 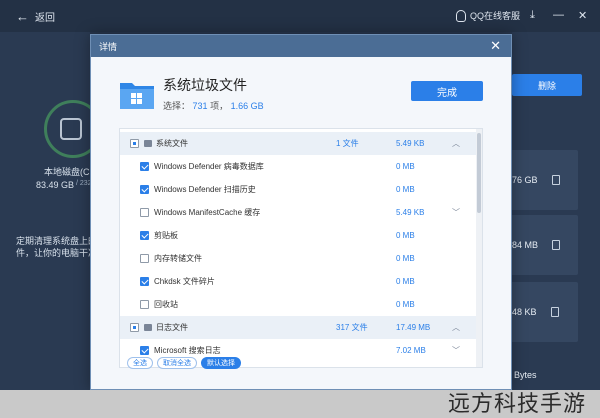 I want to click on deselect-all-chip: 取消全选, so click(x=177, y=363).